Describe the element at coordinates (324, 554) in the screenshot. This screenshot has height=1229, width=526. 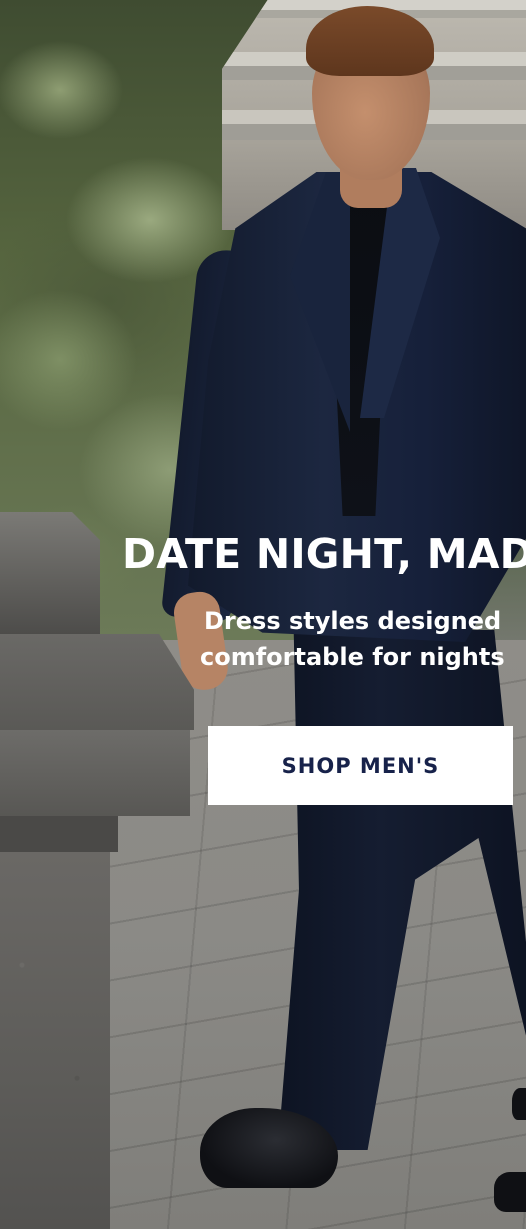
I see `hero-headline: DATE NIGHT, MAD` at that location.